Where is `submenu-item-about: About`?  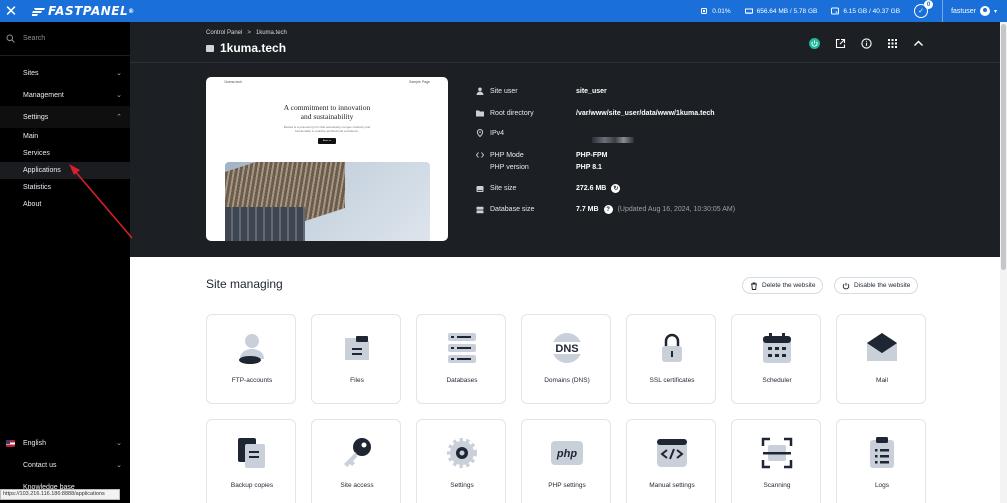 submenu-item-about: About is located at coordinates (65, 204).